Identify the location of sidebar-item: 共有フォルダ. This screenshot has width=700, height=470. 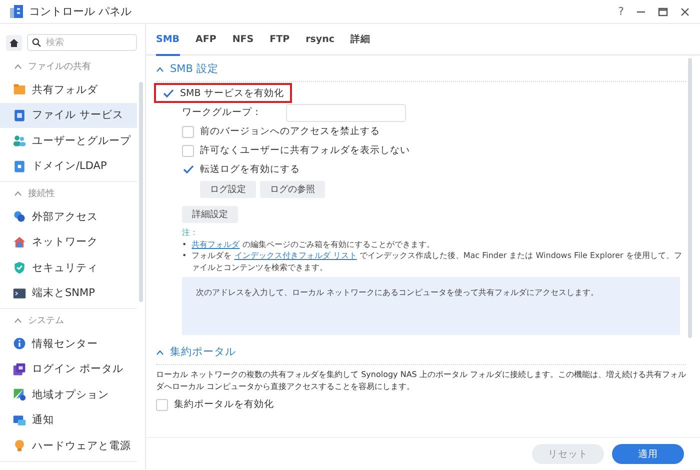
(68, 89).